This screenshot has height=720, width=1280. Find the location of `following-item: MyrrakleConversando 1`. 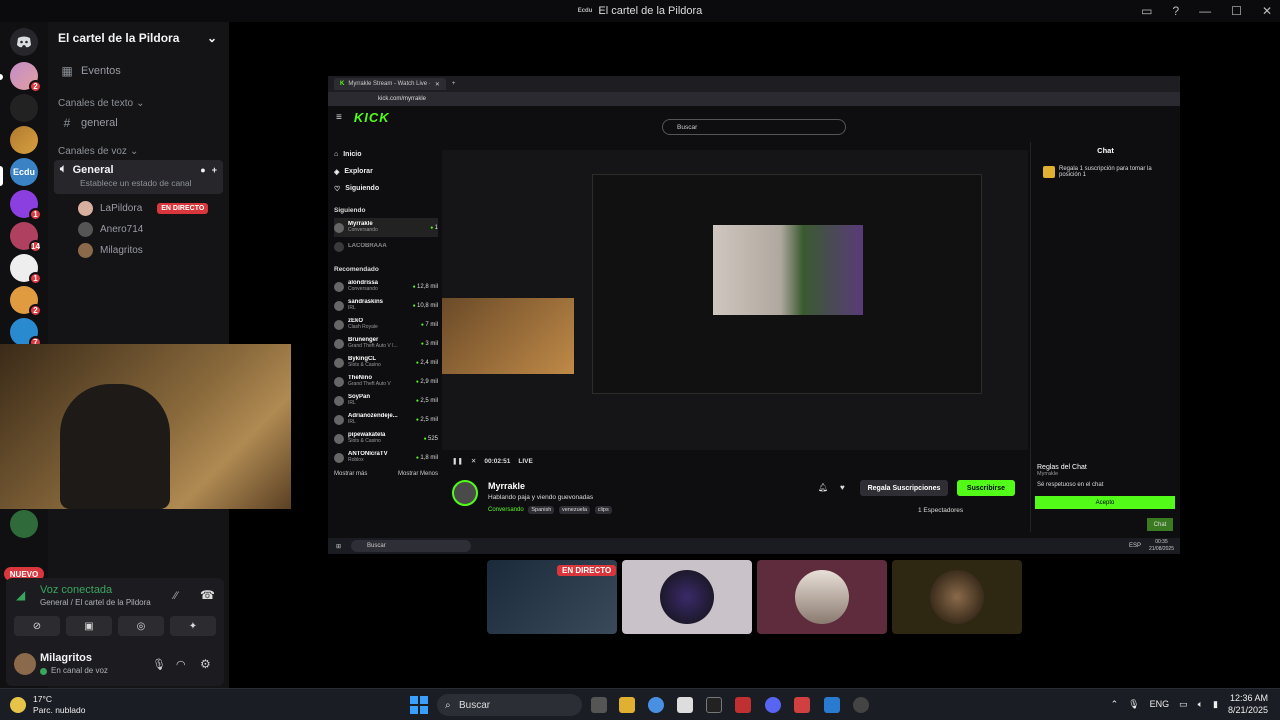

following-item: MyrrakleConversando 1 is located at coordinates (386, 227).